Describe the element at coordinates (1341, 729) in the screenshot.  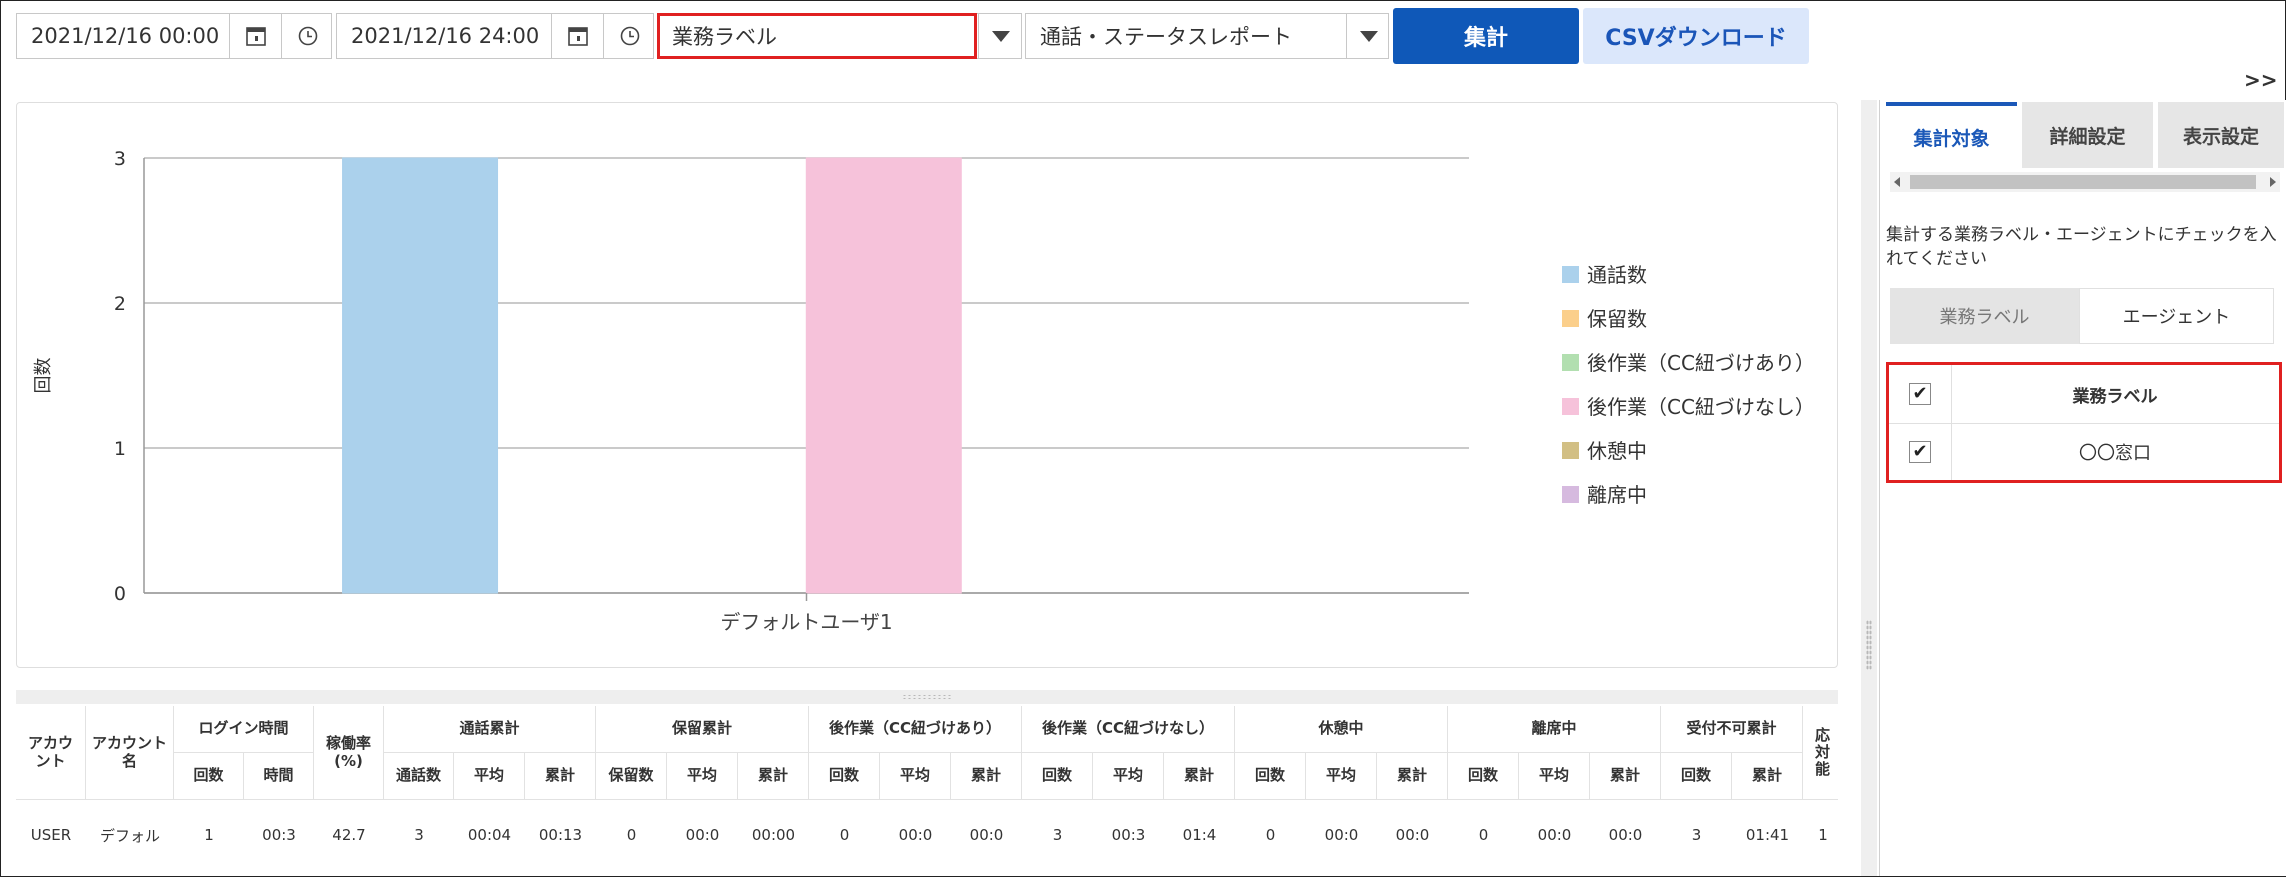
I see `column-header: 休憩中` at that location.